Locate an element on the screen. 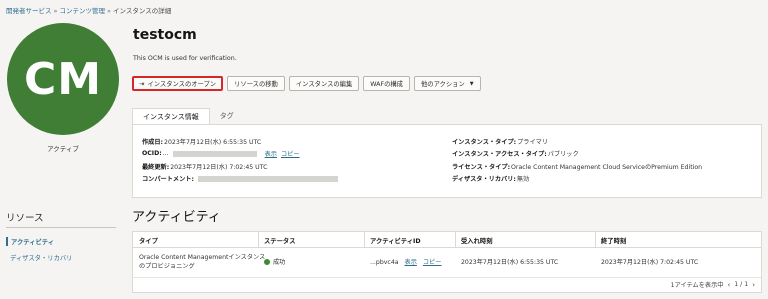 This screenshot has height=299, width=768. move-resource-button: リソースの移動 is located at coordinates (256, 83).